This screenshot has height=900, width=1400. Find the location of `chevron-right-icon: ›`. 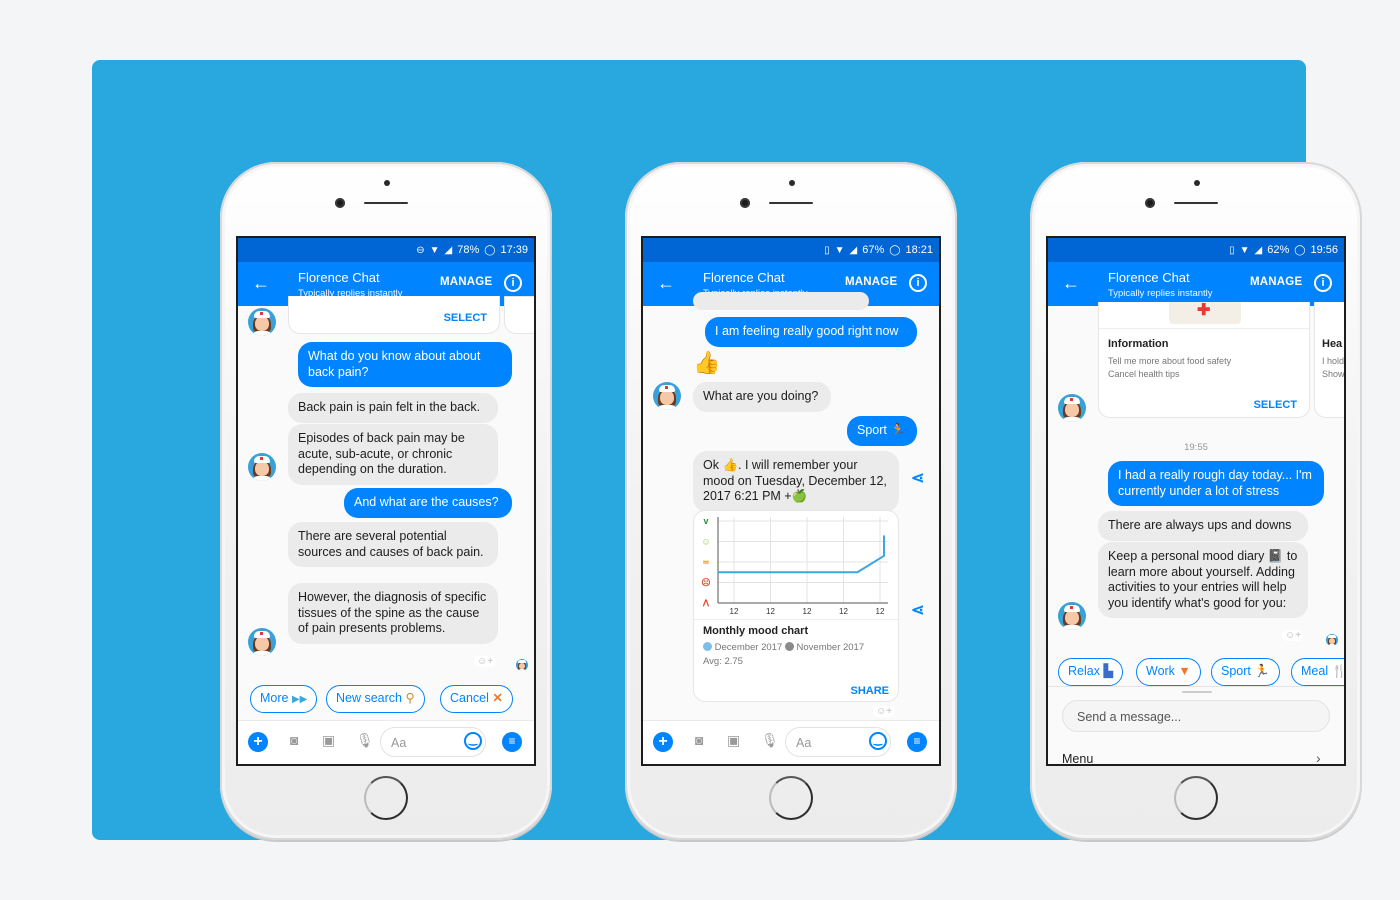

chevron-right-icon: › is located at coordinates (1318, 757).